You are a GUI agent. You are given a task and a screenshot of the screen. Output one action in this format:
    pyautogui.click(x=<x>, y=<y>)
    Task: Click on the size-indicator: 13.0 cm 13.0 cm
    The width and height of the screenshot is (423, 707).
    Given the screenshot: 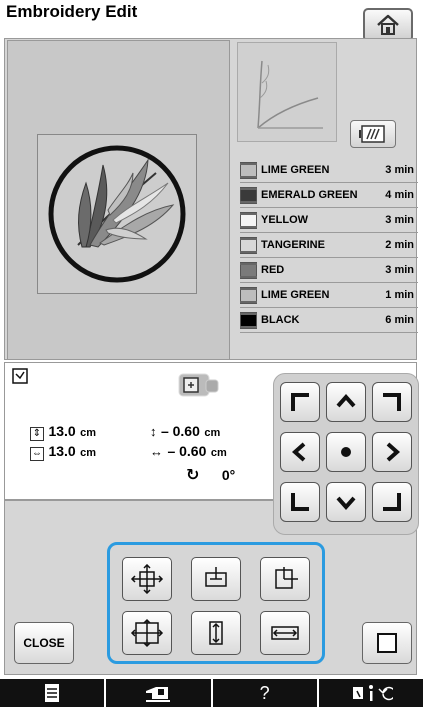 What is the action you would take?
    pyautogui.click(x=65, y=386)
    